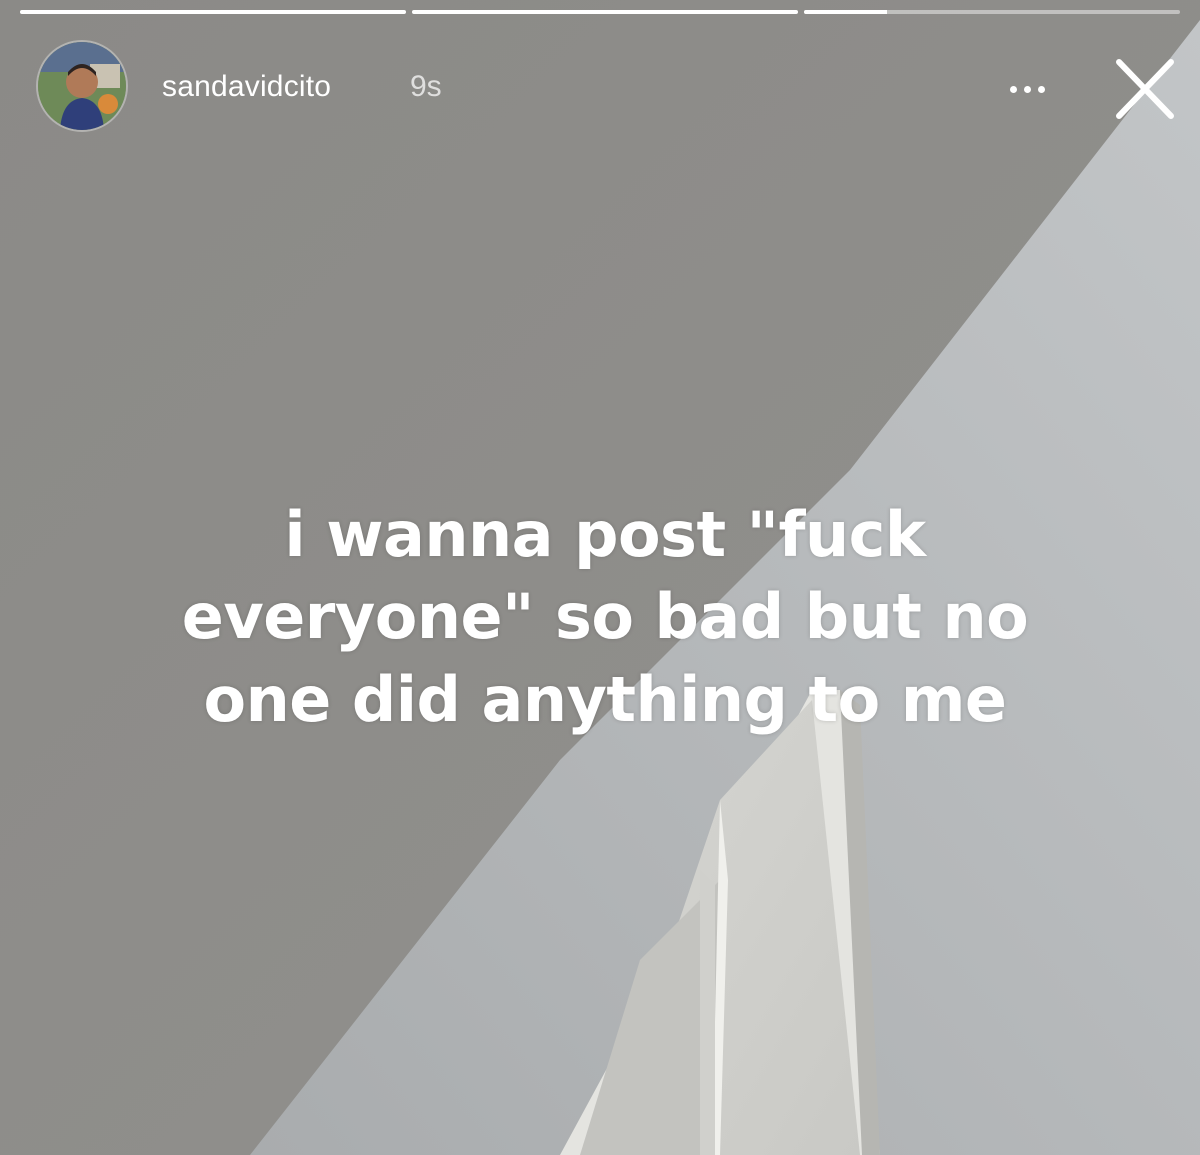  Describe the element at coordinates (1013, 89) in the screenshot. I see `more-horizontal-icon` at that location.